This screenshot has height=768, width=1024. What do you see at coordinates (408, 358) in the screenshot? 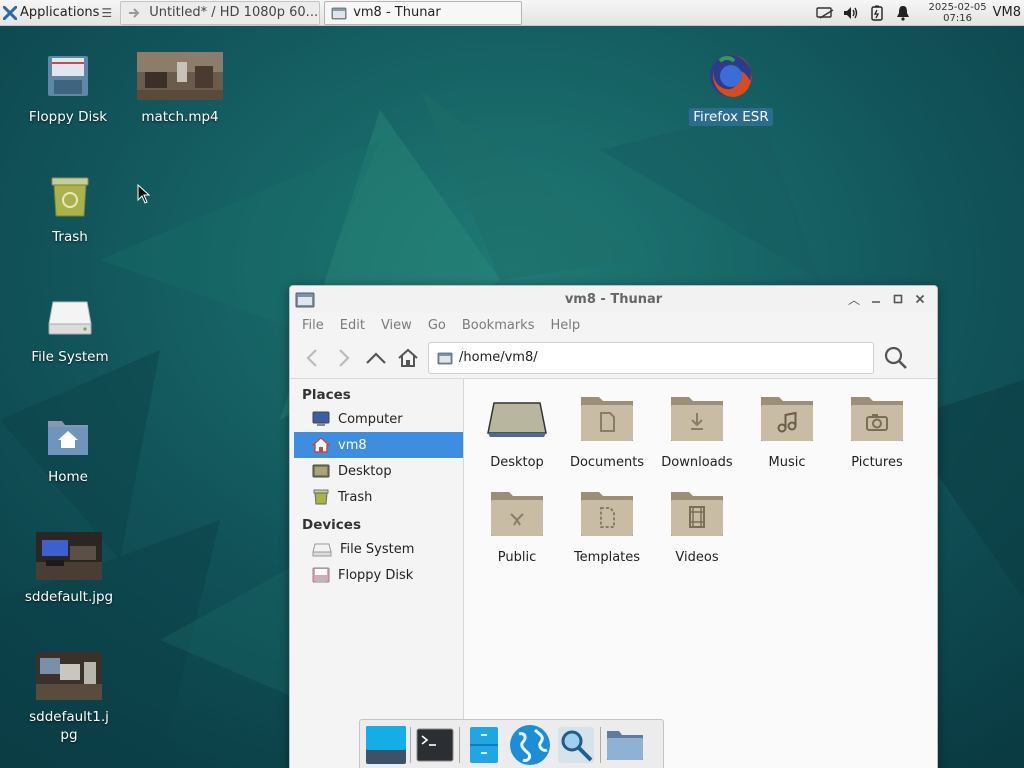
I see `home-button` at bounding box center [408, 358].